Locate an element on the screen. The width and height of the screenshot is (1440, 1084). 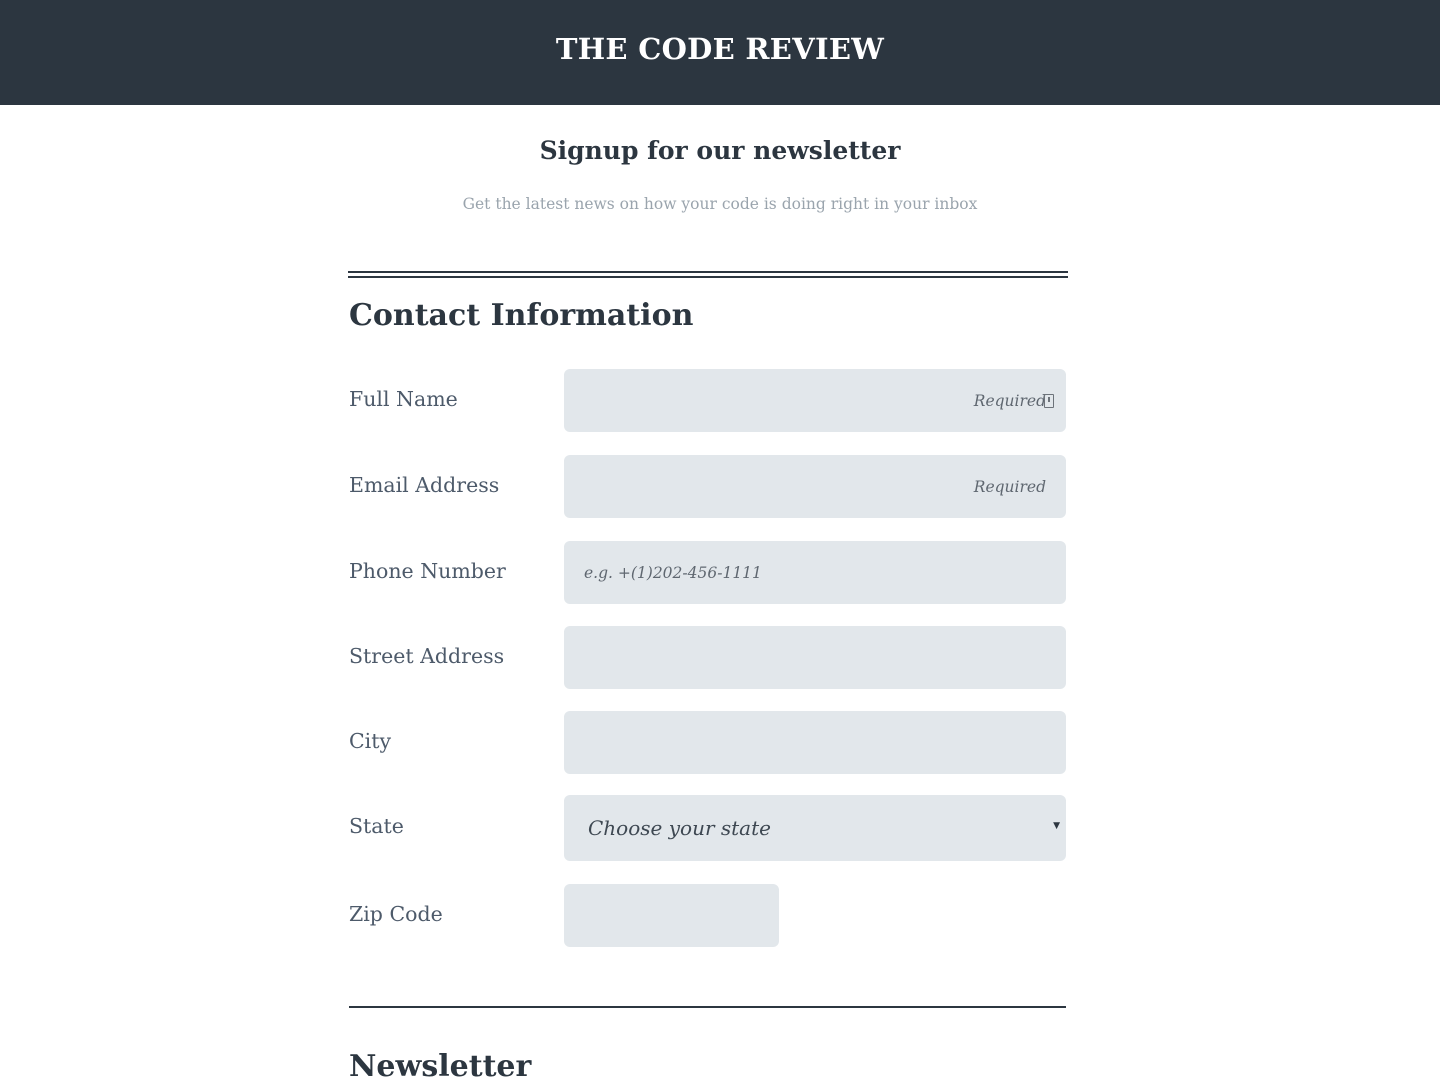
full-name-placeholder: Required is located at coordinates (1009, 401).